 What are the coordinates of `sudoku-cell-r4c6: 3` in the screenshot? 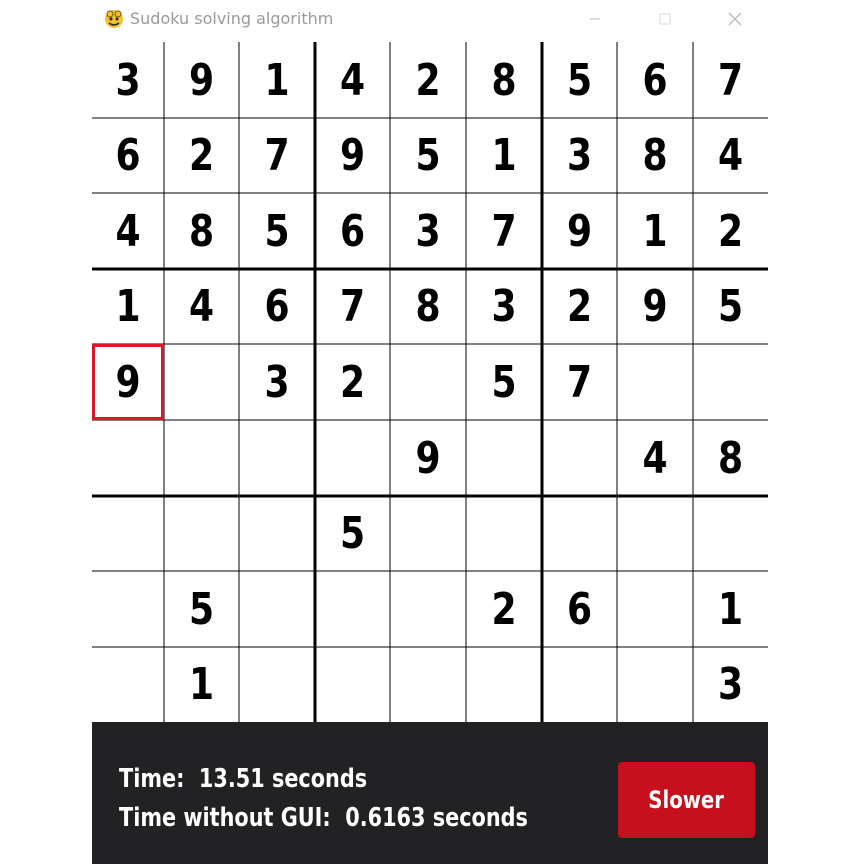 It's located at (504, 306).